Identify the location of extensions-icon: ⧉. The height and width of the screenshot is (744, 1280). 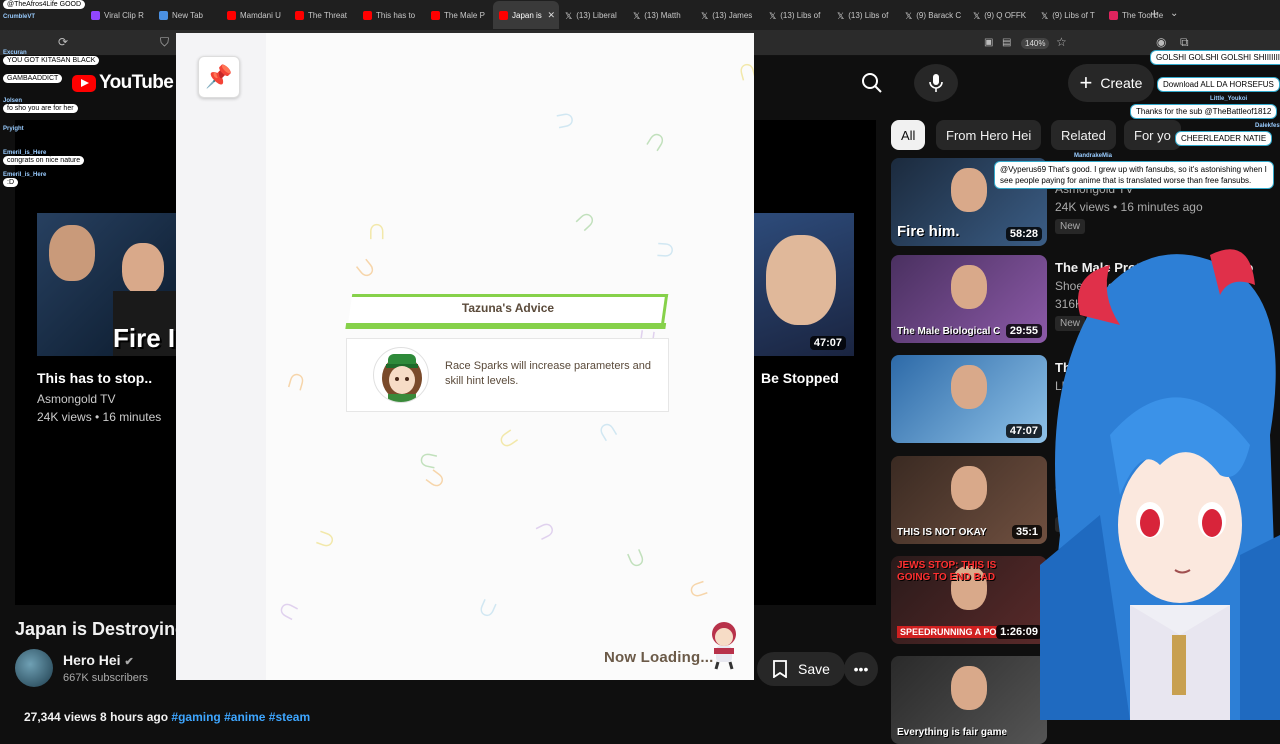
(1184, 42).